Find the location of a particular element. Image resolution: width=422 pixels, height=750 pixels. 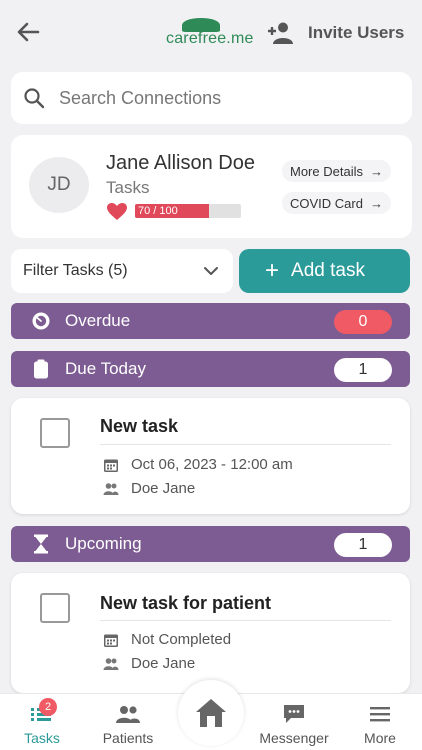

filter-tasks-label: Filter Tasks (5) is located at coordinates (75, 270).